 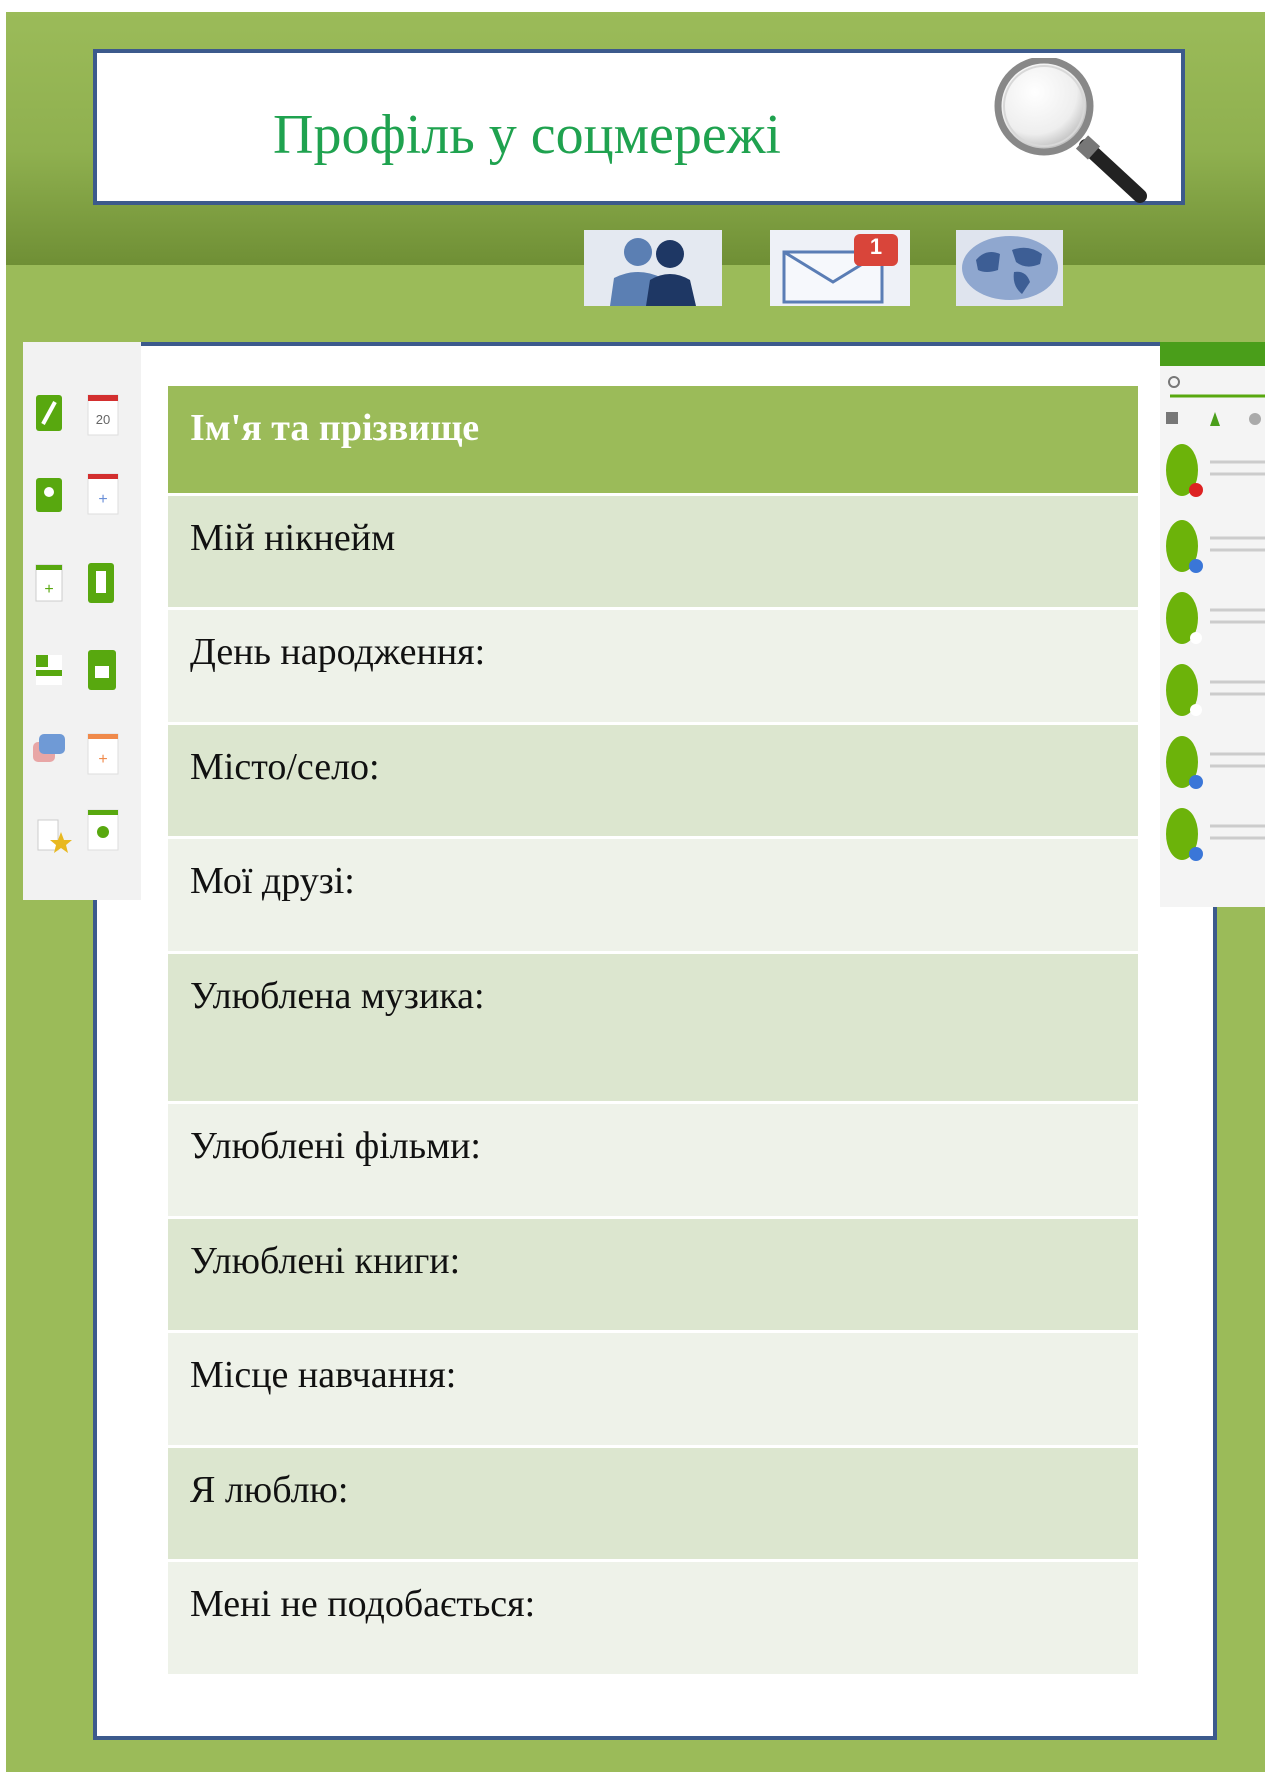 I want to click on field-label: Улюблені фільми:, so click(x=335, y=1146).